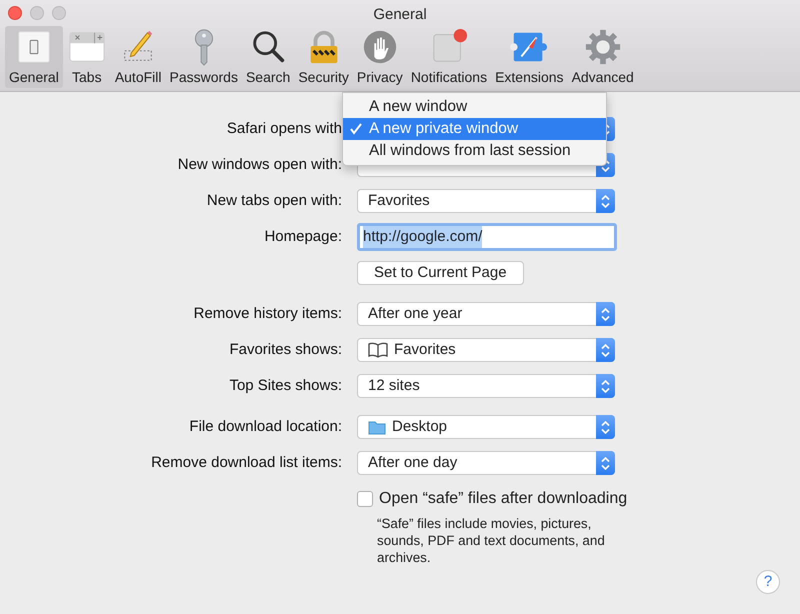  What do you see at coordinates (285, 386) in the screenshot?
I see `field-label: Top Sites shows:` at bounding box center [285, 386].